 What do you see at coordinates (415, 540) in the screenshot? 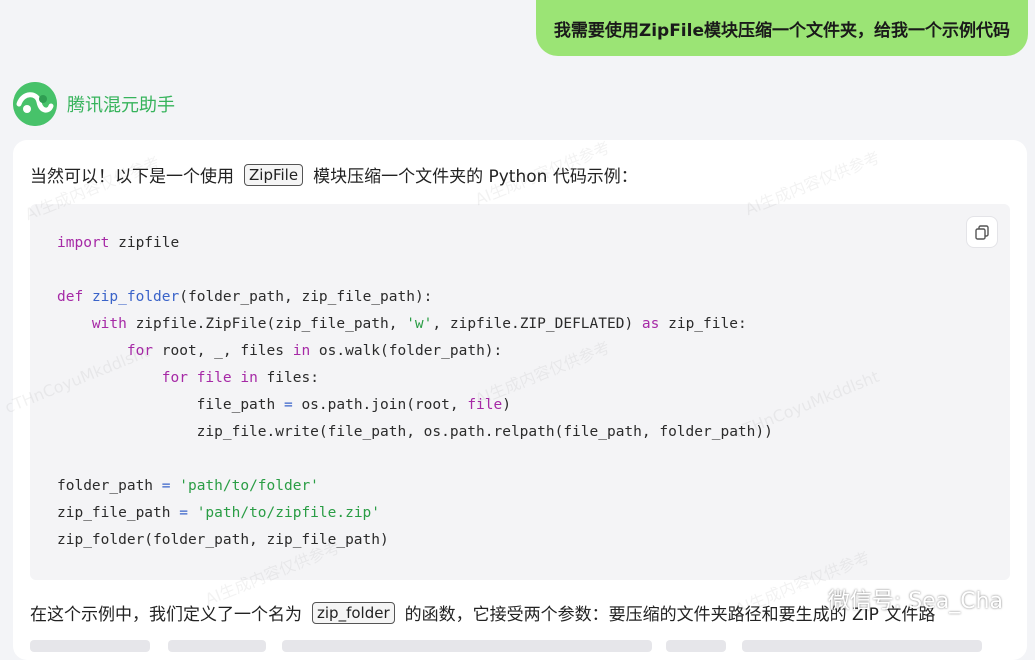
I see `code-line: zip_folder(folder_path, zip_file_path)` at bounding box center [415, 540].